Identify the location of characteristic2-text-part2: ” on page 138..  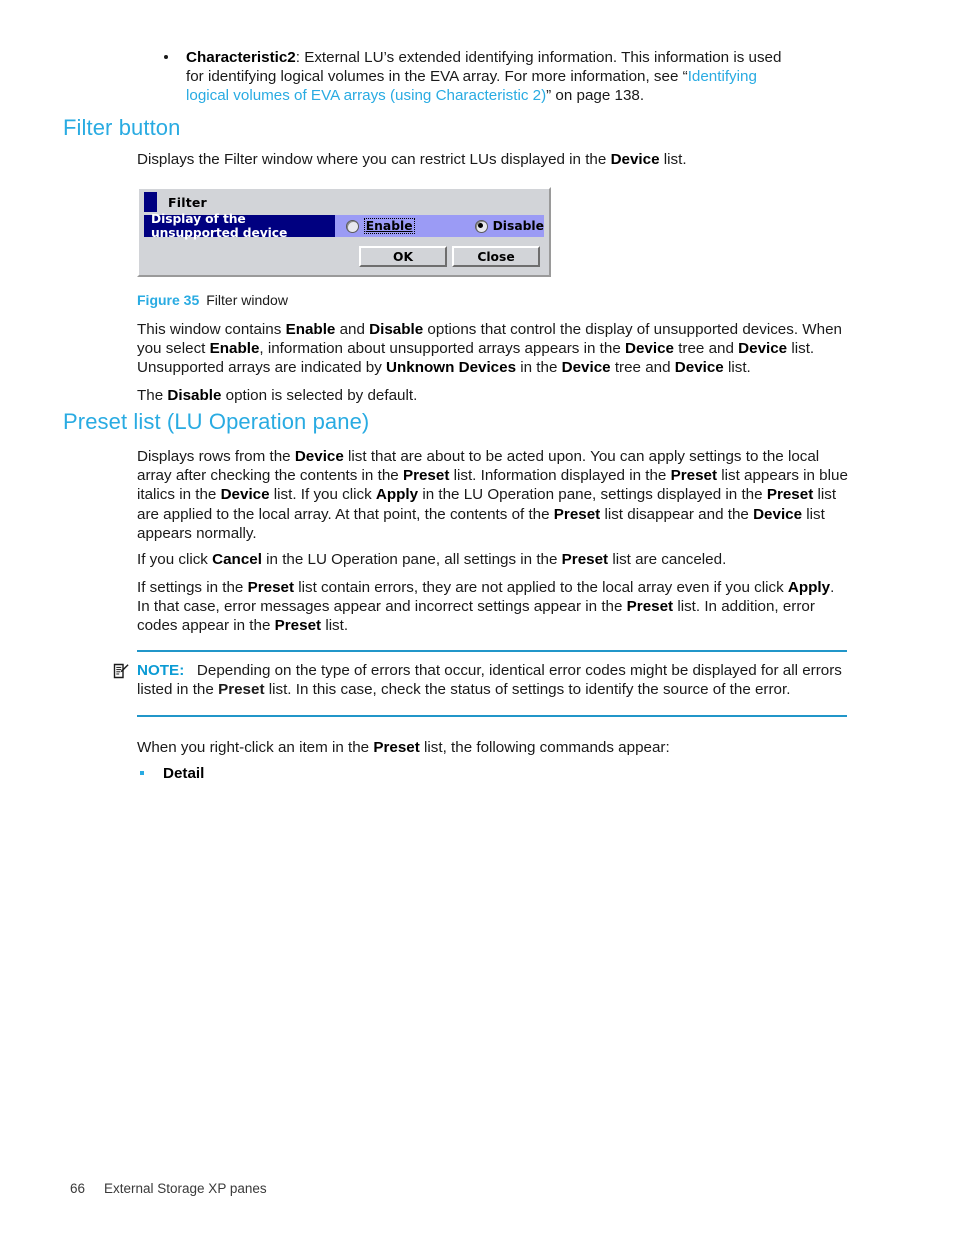
(595, 96).